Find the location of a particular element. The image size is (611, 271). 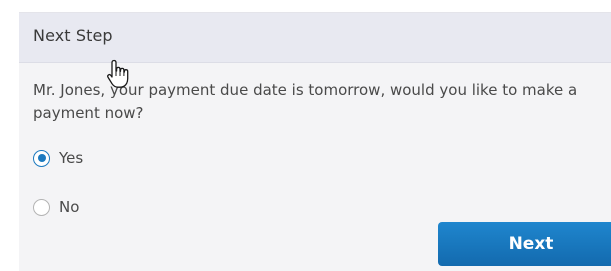

radio-no is located at coordinates (41, 207).